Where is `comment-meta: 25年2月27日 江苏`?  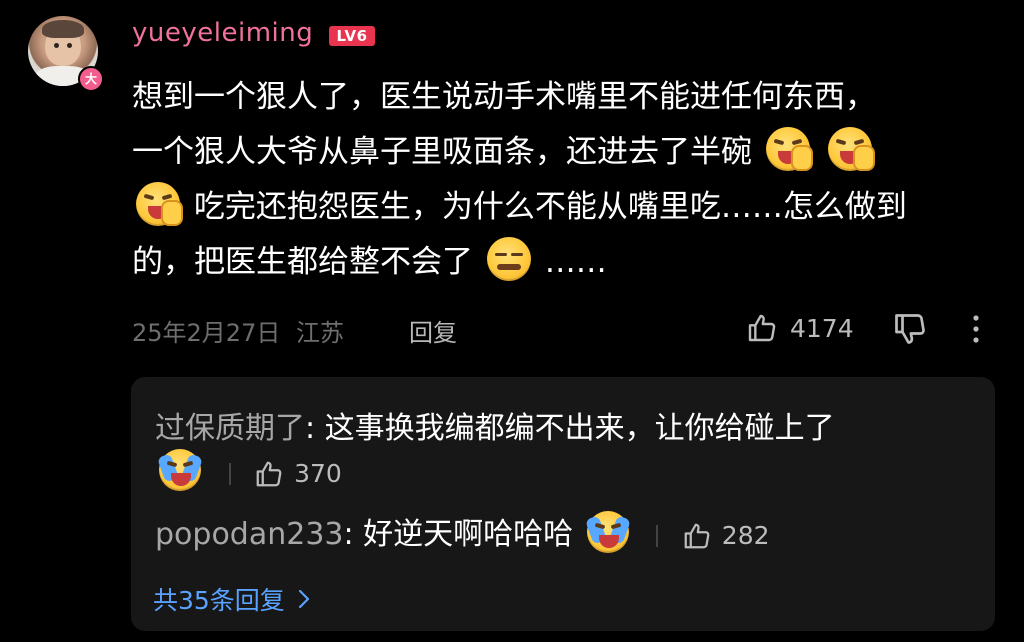
comment-meta: 25年2月27日 江苏 is located at coordinates (238, 330).